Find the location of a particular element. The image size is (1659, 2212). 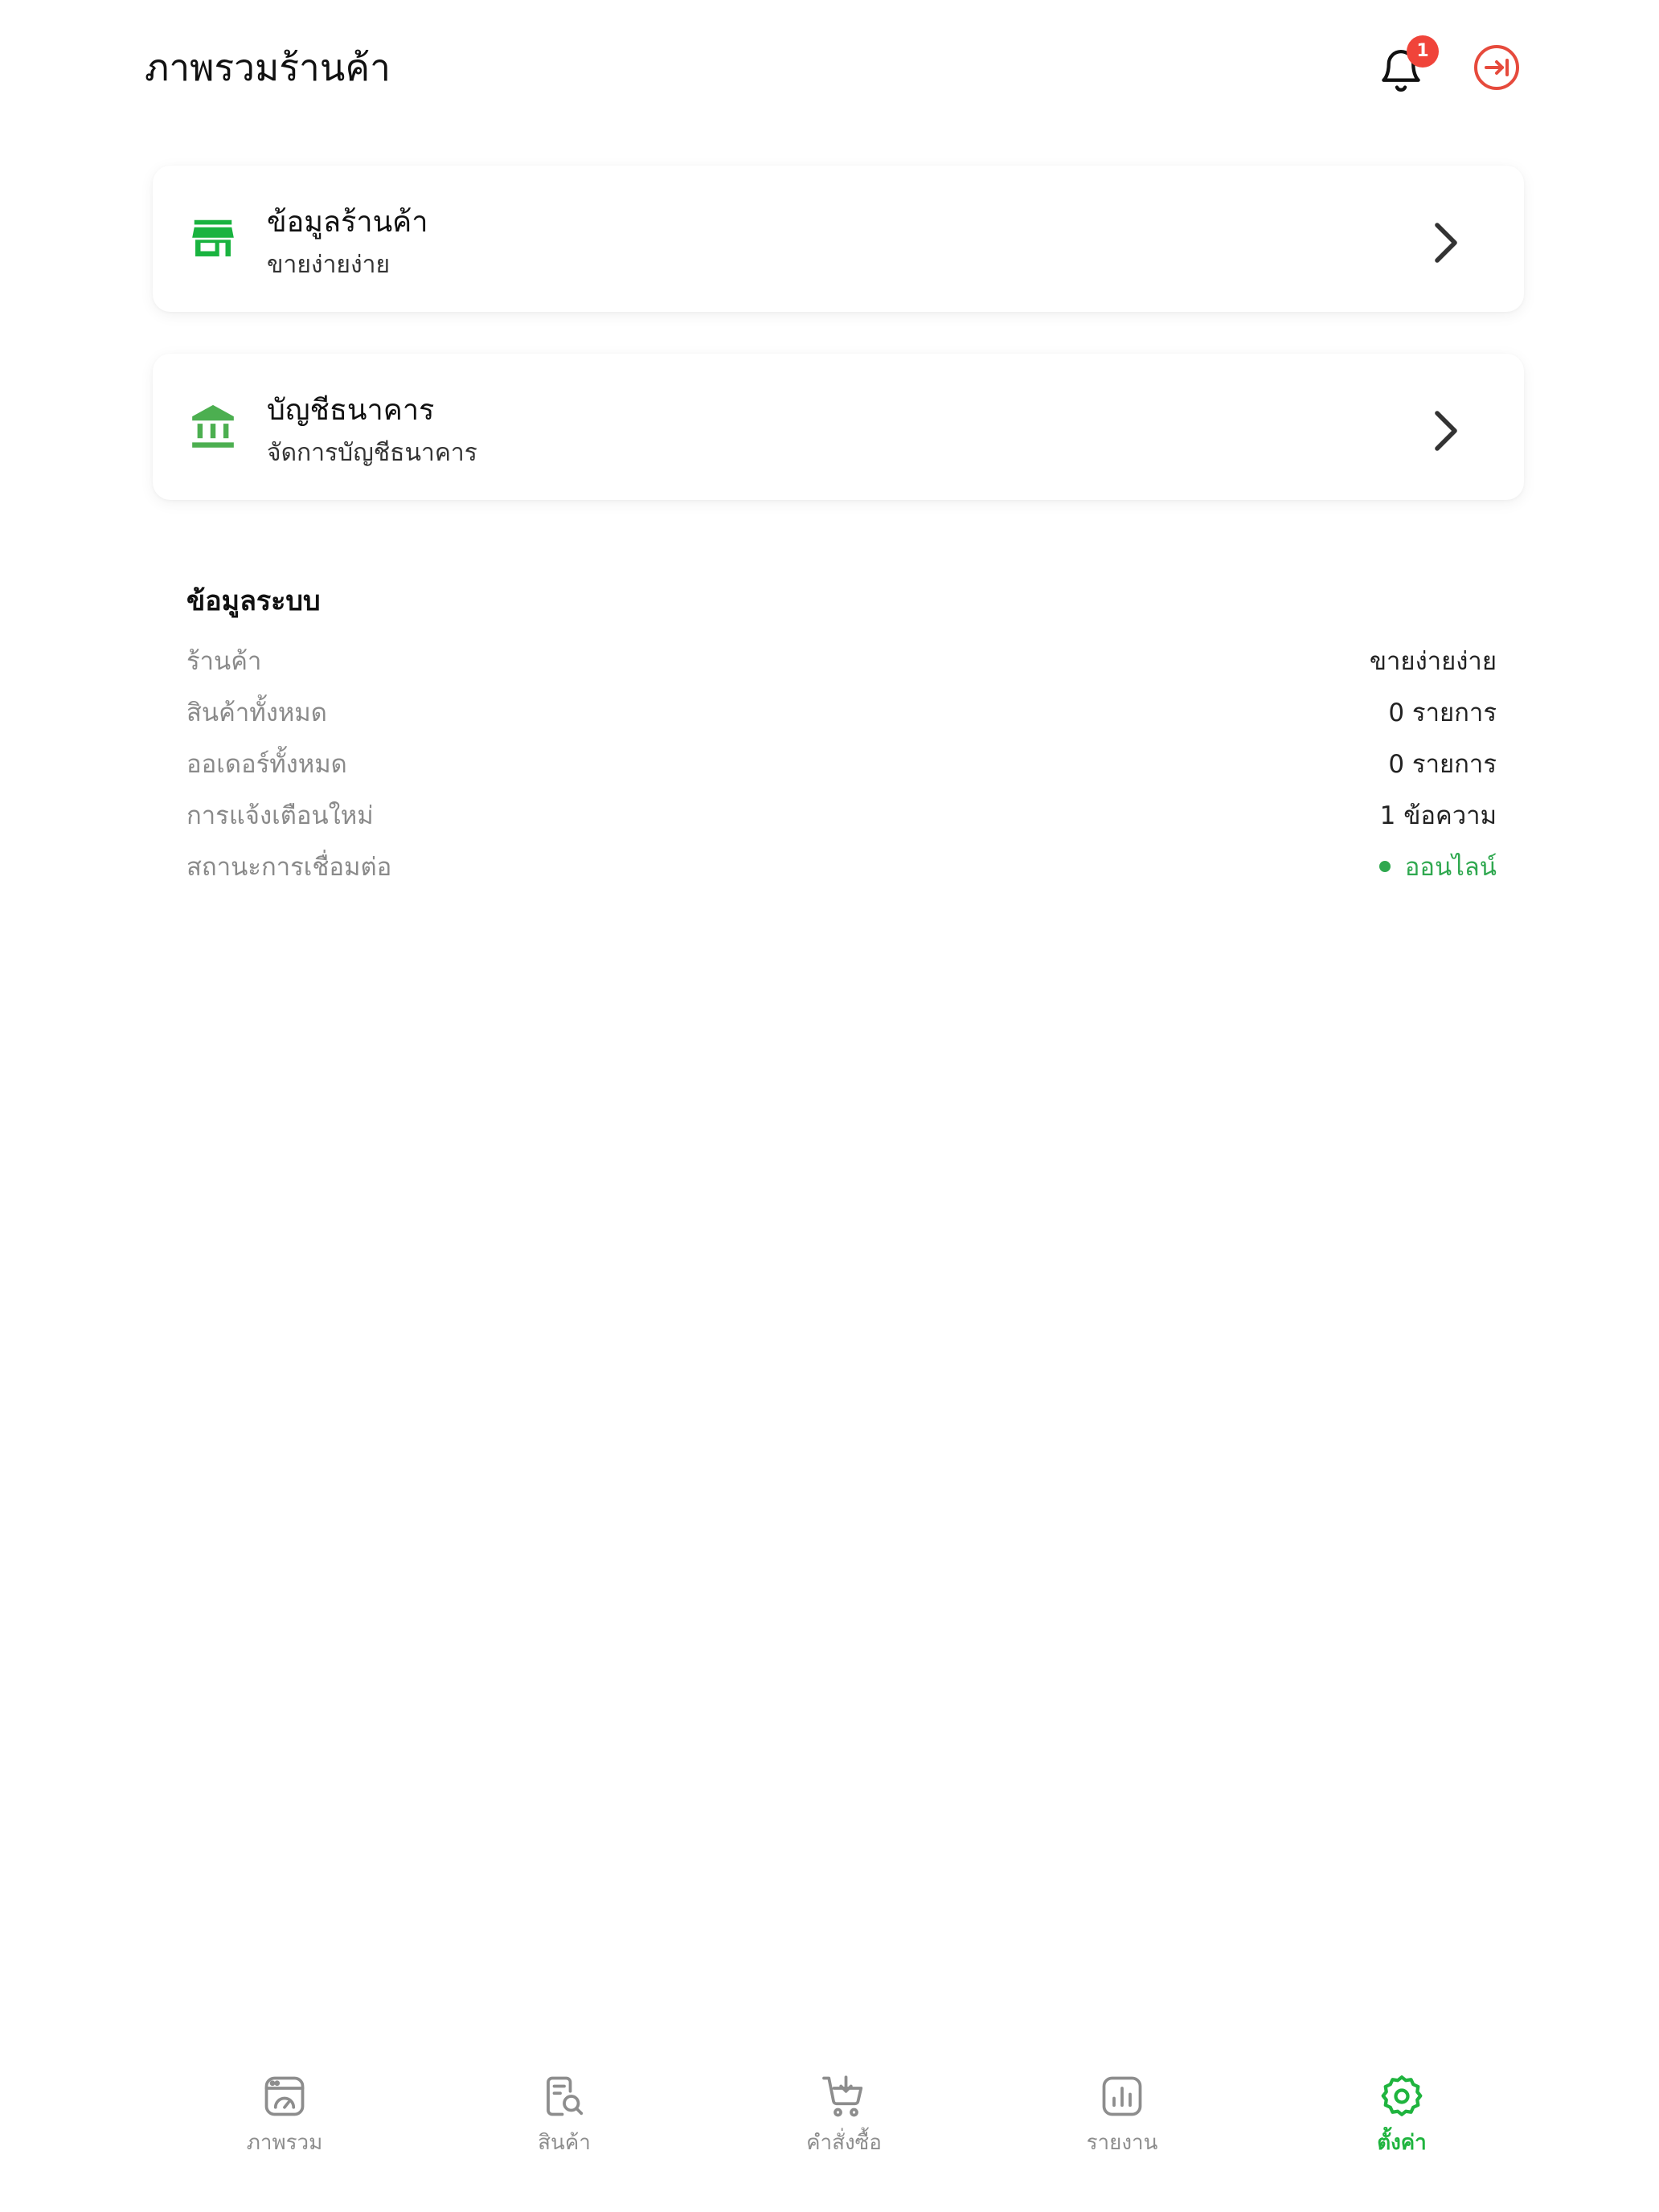

store-info-subtitle: ขายง่ายง่าย is located at coordinates (329, 265).